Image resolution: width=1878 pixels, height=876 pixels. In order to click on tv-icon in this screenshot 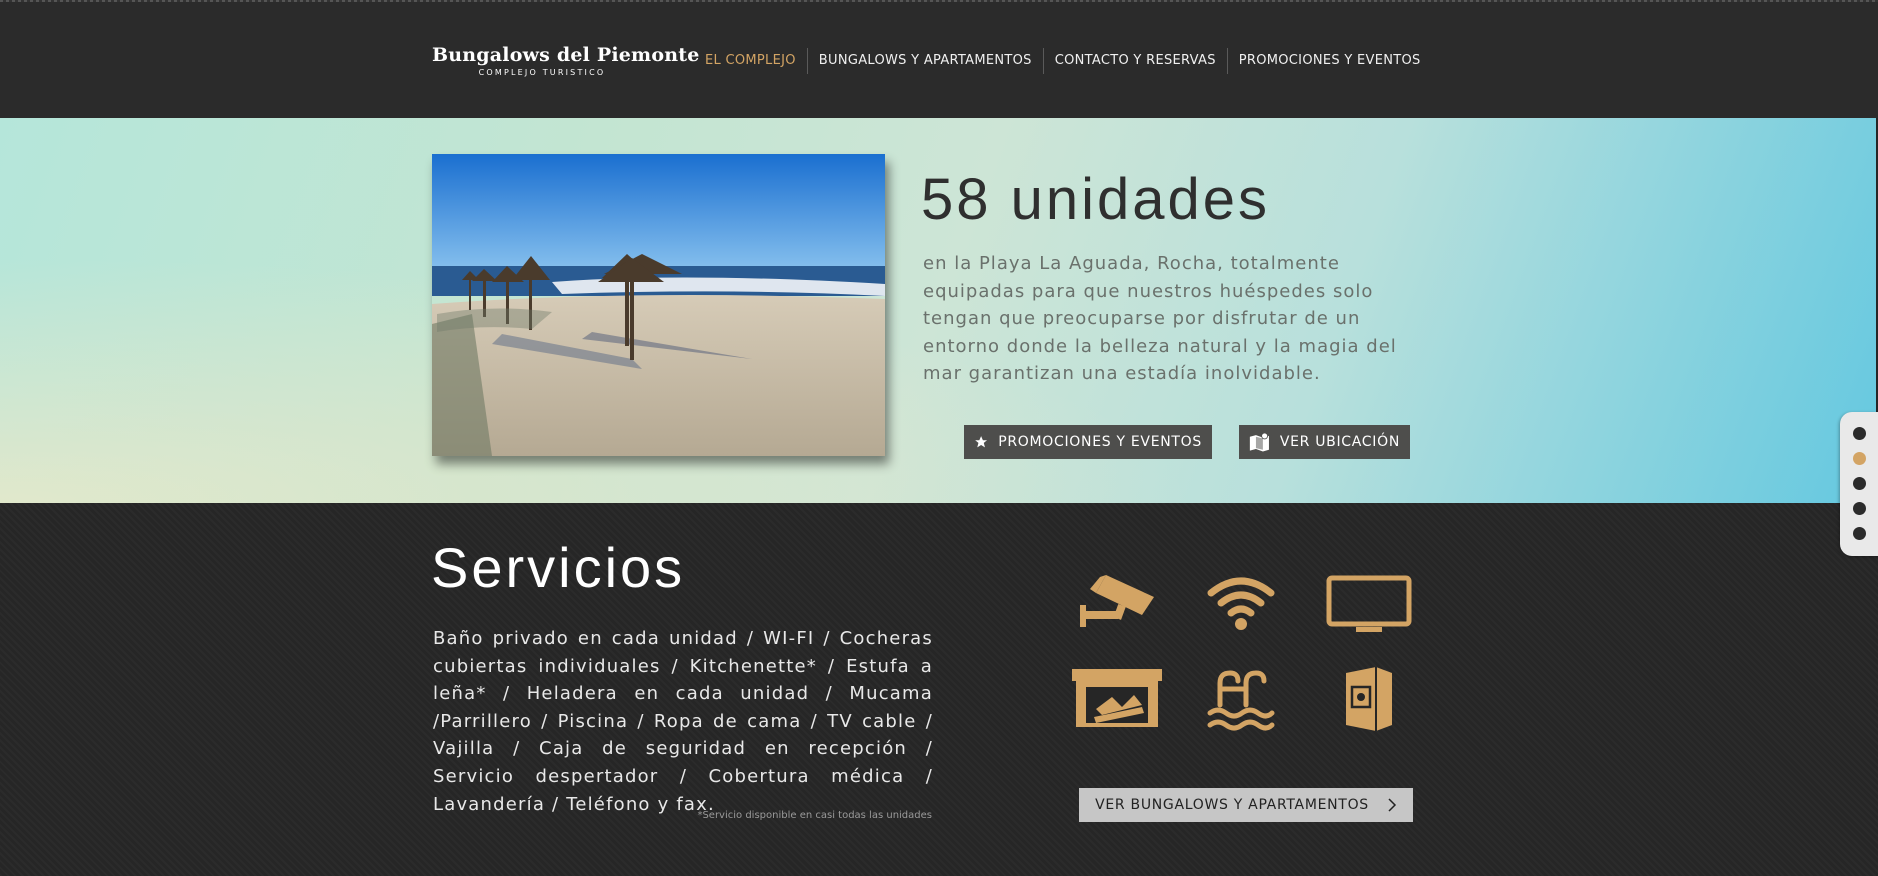, I will do `click(1369, 603)`.